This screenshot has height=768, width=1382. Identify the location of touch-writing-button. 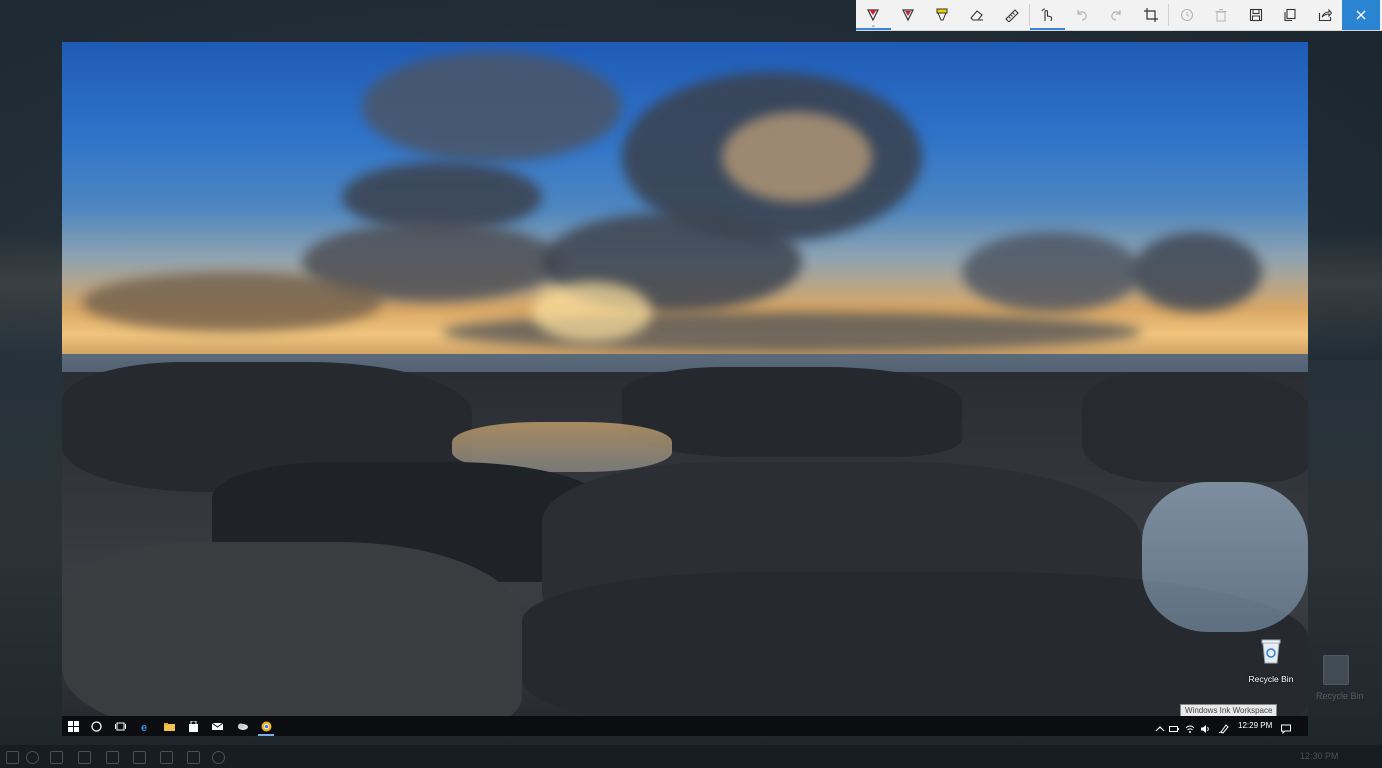
(1047, 15).